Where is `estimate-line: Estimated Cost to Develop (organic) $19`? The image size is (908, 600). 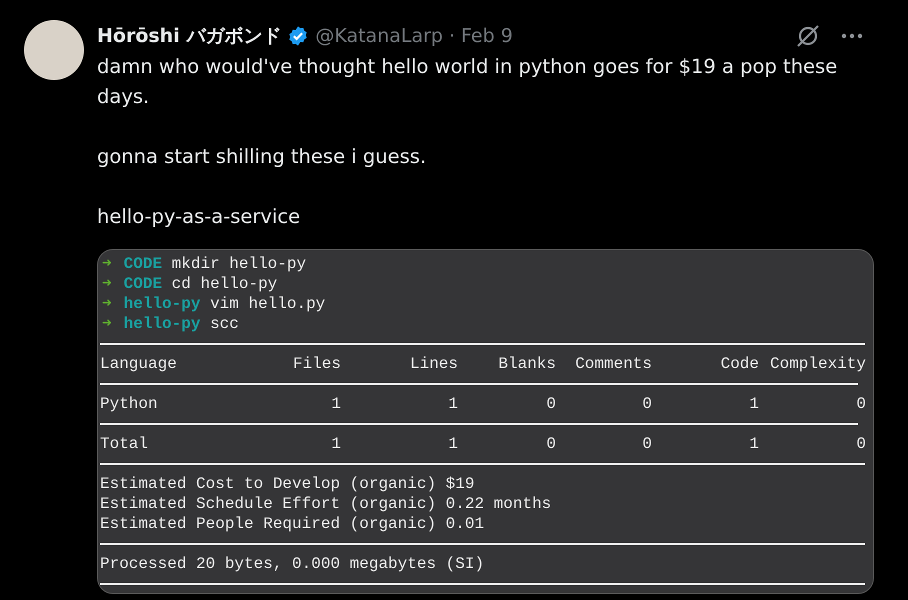 estimate-line: Estimated Cost to Develop (organic) $19 is located at coordinates (288, 484).